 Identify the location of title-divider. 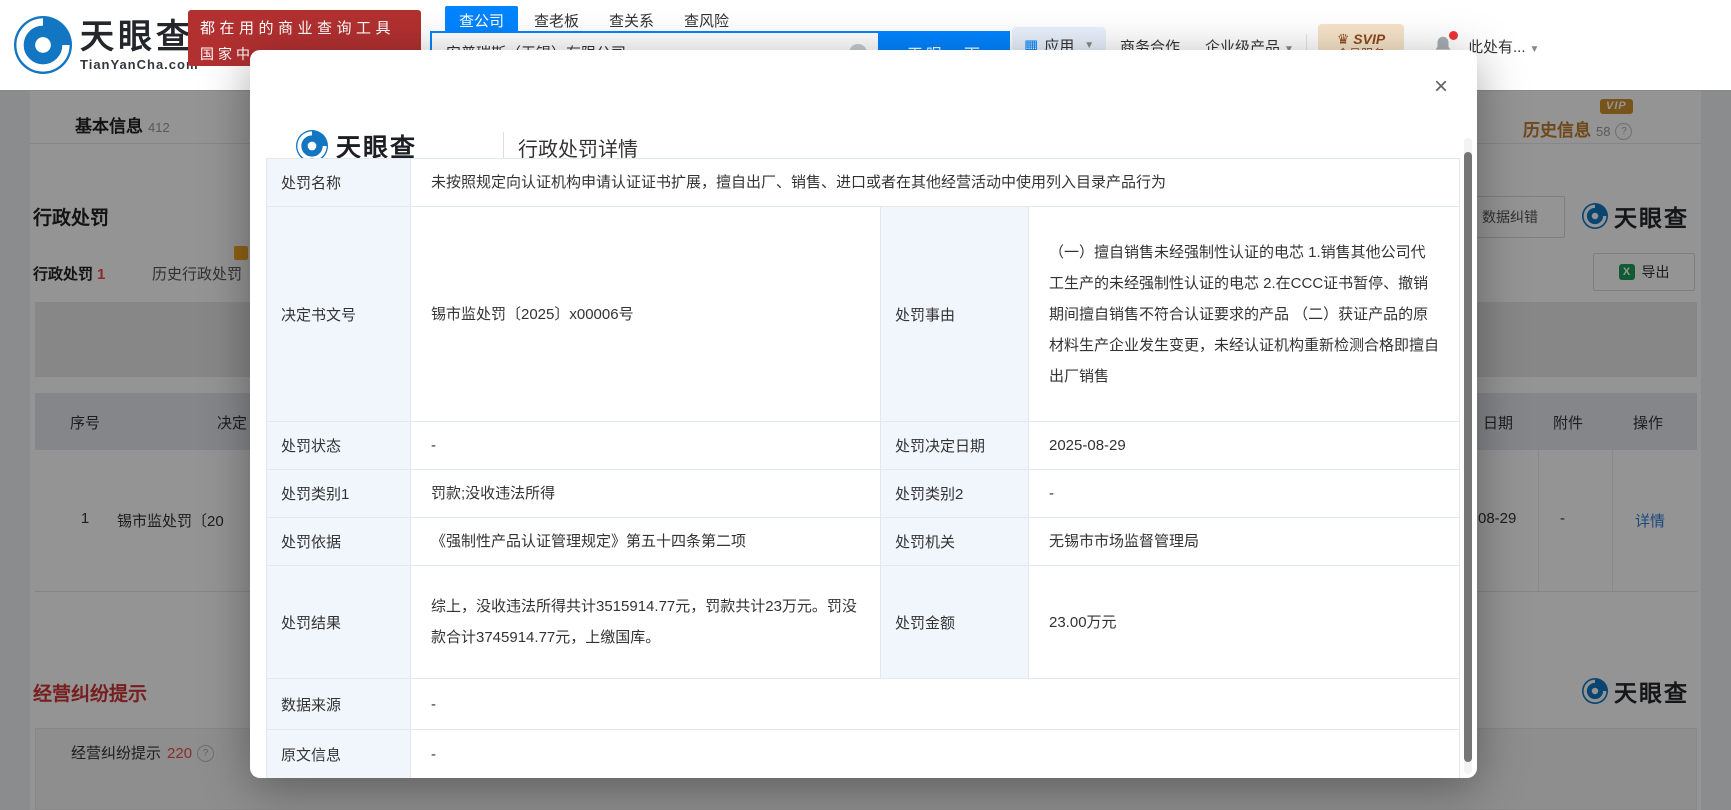
(503, 145).